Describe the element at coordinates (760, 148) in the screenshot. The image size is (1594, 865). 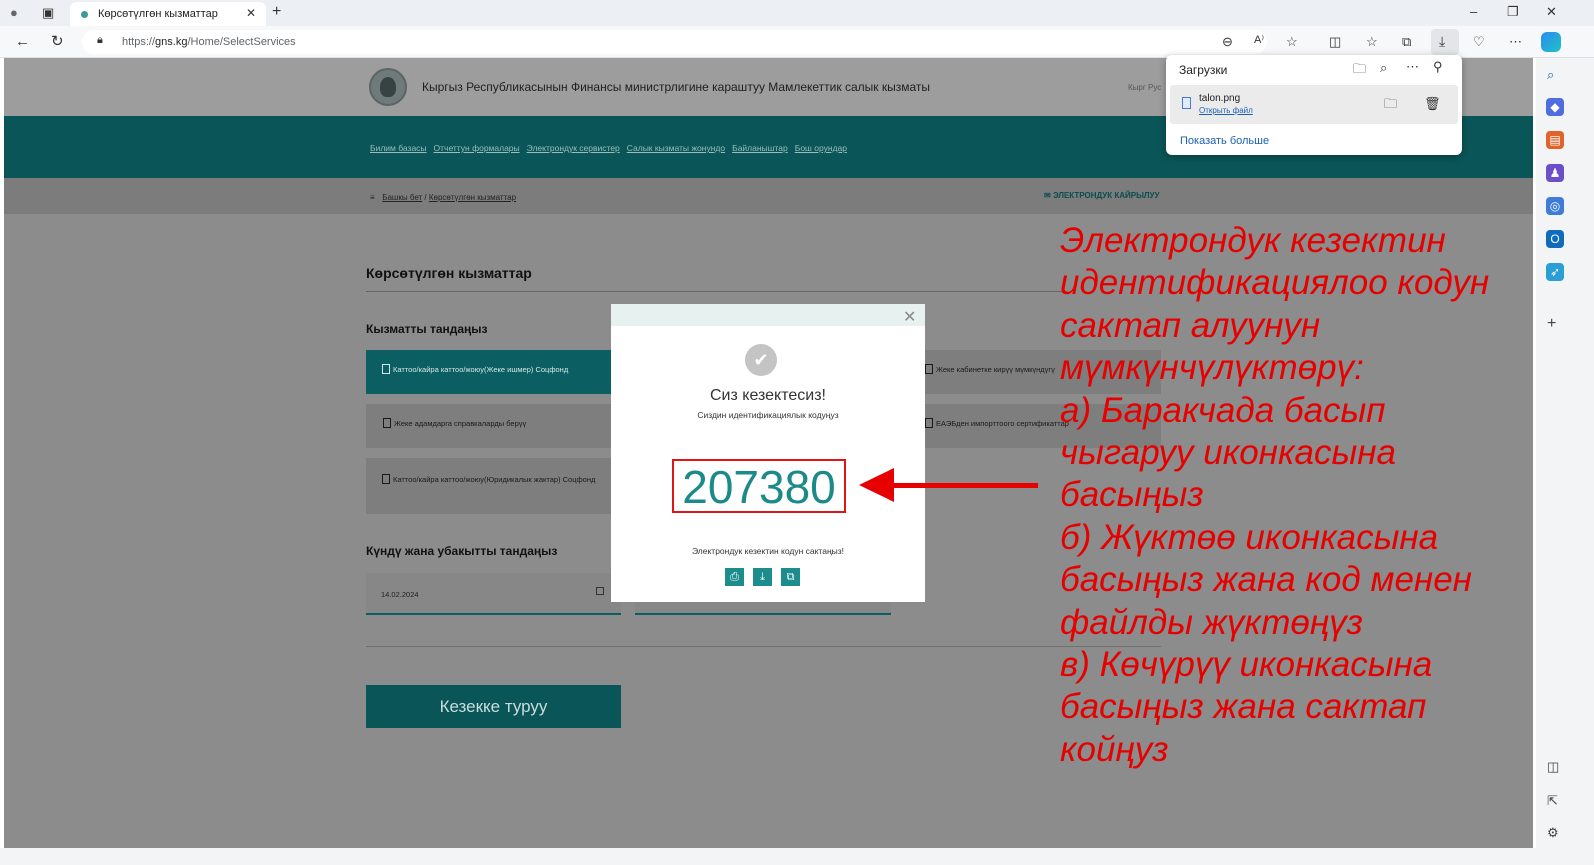
I see `nav-contacts: Байланыштар` at that location.